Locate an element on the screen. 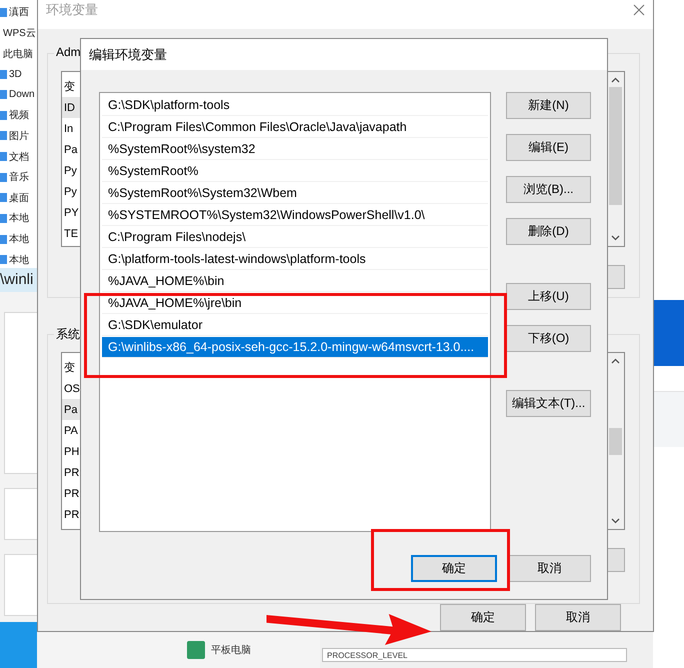  banner is located at coordinates (668, 333).